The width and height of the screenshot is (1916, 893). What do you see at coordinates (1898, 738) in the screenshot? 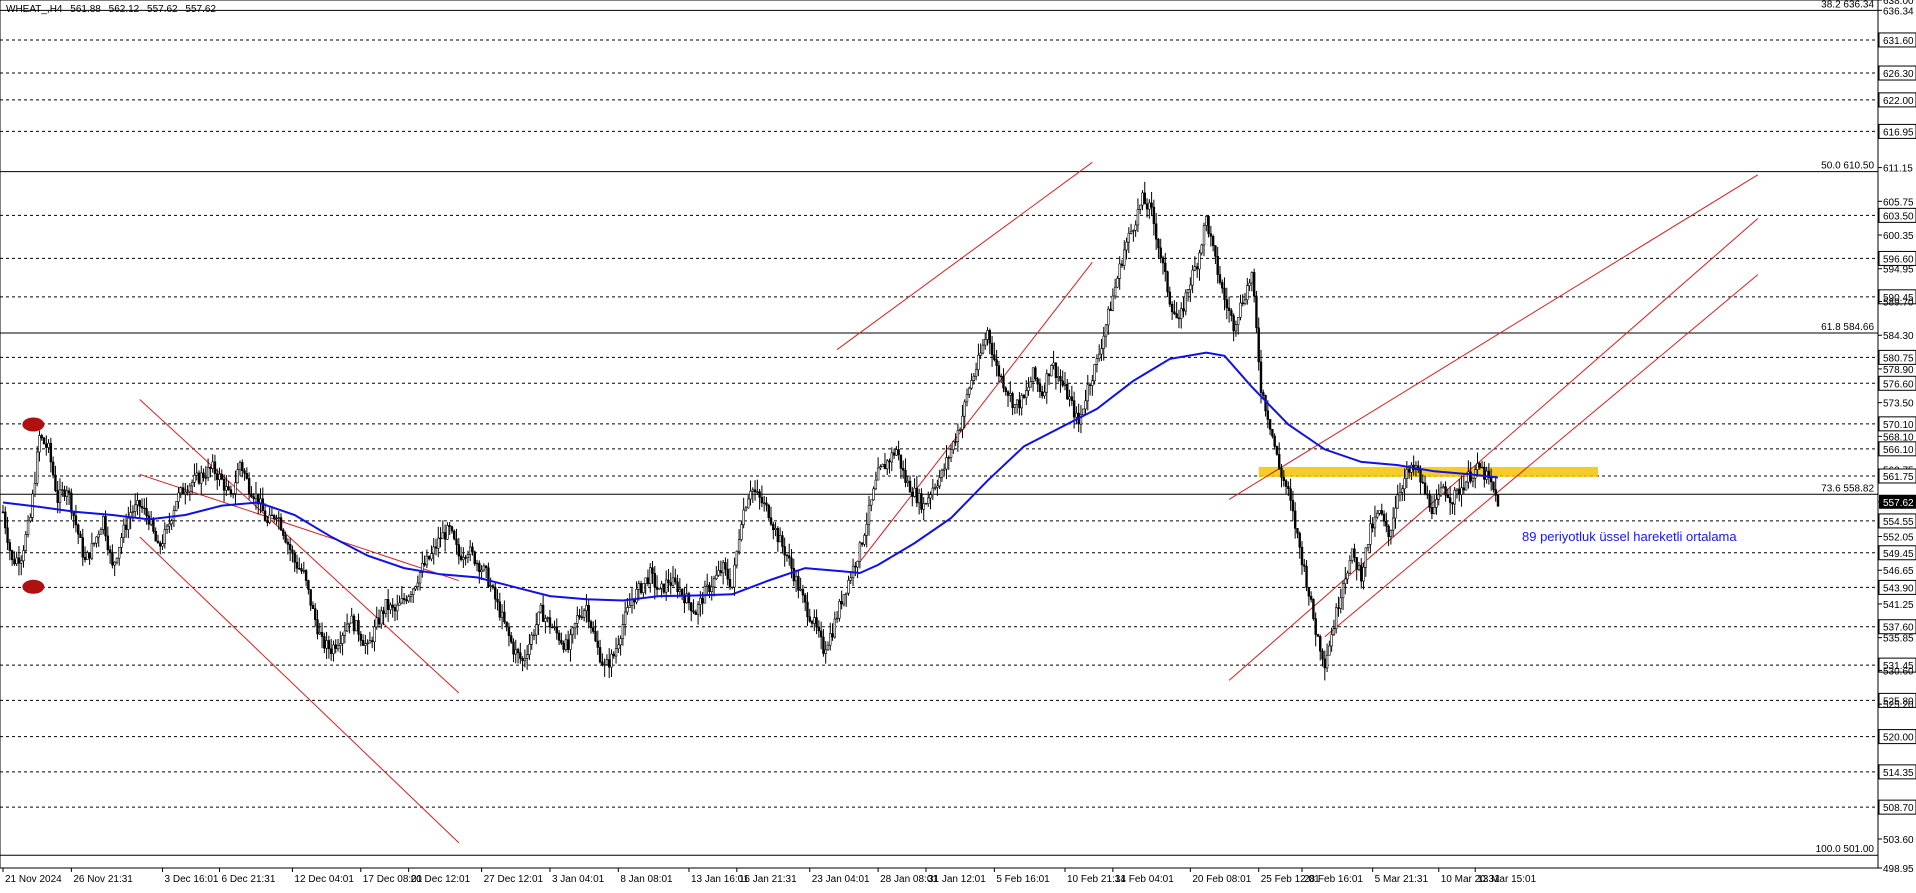
I see `price-label: 520.00` at bounding box center [1898, 738].